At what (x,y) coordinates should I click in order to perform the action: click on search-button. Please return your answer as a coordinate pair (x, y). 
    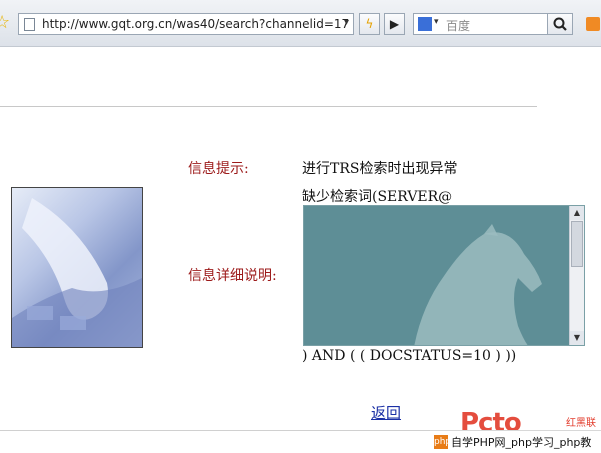
    Looking at the image, I should click on (560, 24).